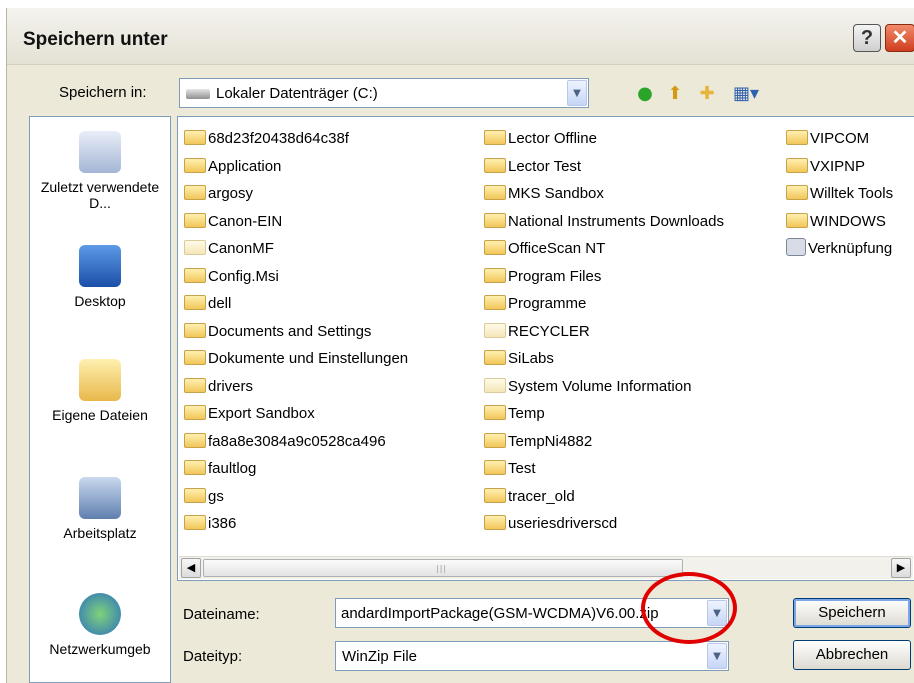 The width and height of the screenshot is (914, 683). What do you see at coordinates (532, 656) in the screenshot?
I see `filetype-combobox: WinZip File ▼` at bounding box center [532, 656].